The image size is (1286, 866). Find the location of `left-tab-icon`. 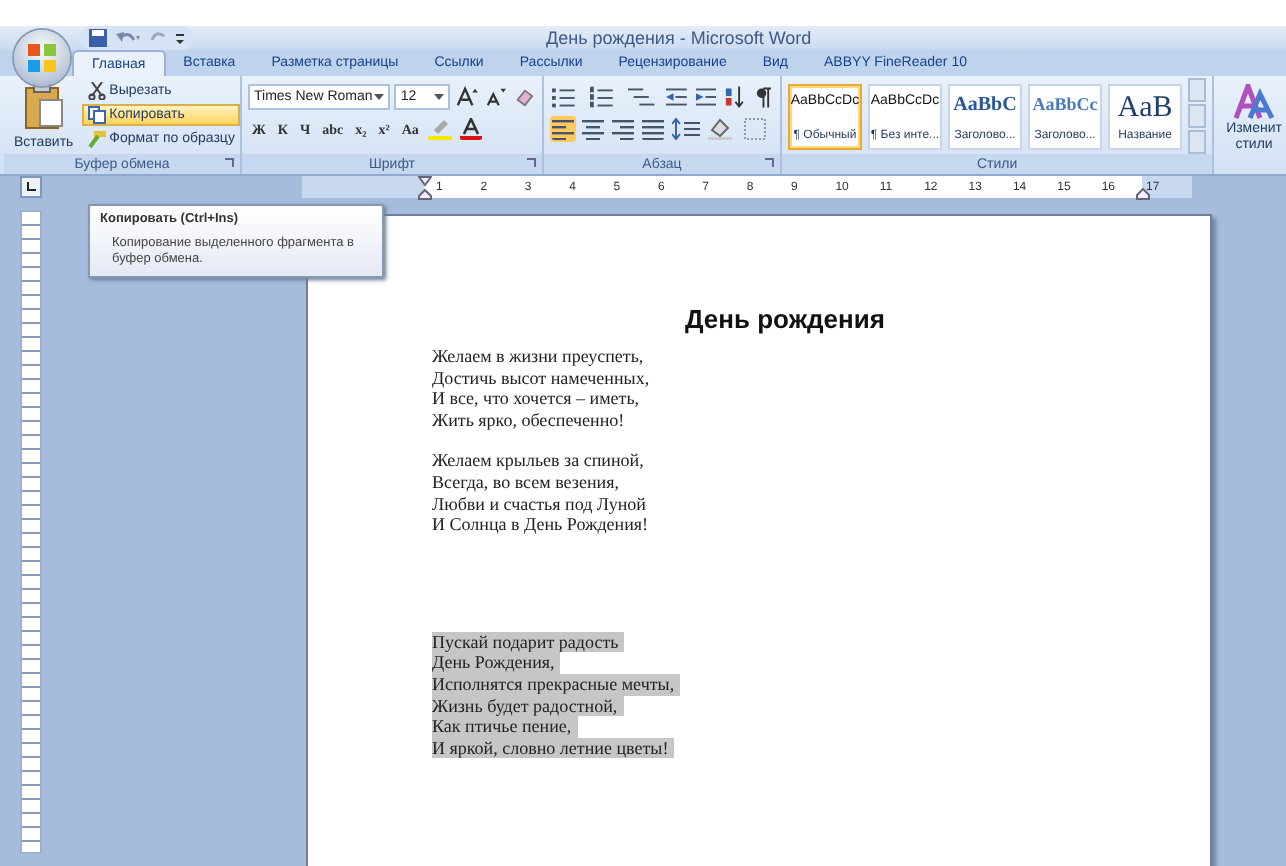

left-tab-icon is located at coordinates (31, 187).